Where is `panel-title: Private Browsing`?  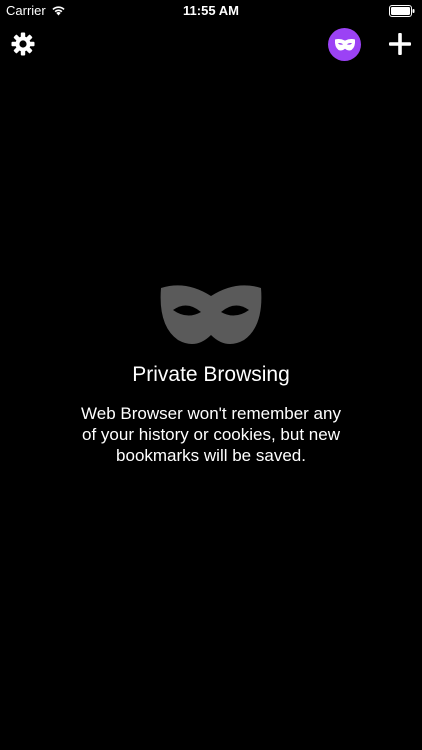
panel-title: Private Browsing is located at coordinates (211, 374).